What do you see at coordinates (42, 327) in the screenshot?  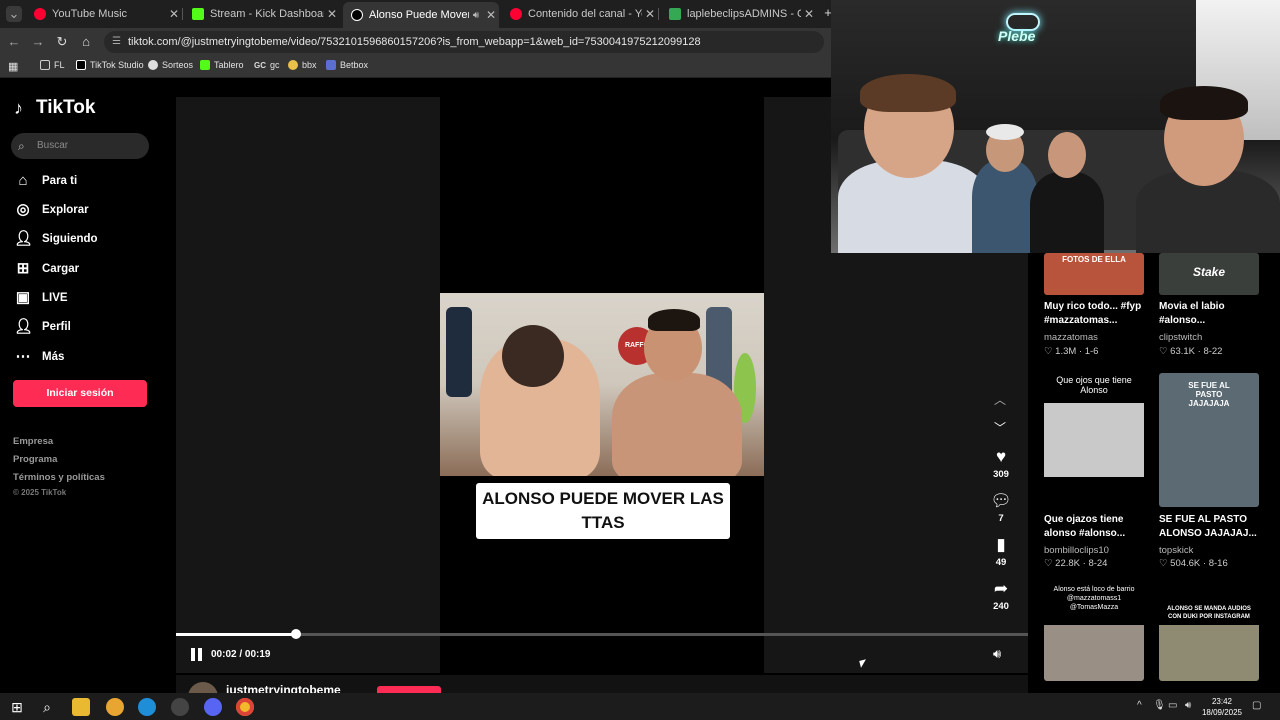 I see `nav-perfil: 👤︎ Perfil` at bounding box center [42, 327].